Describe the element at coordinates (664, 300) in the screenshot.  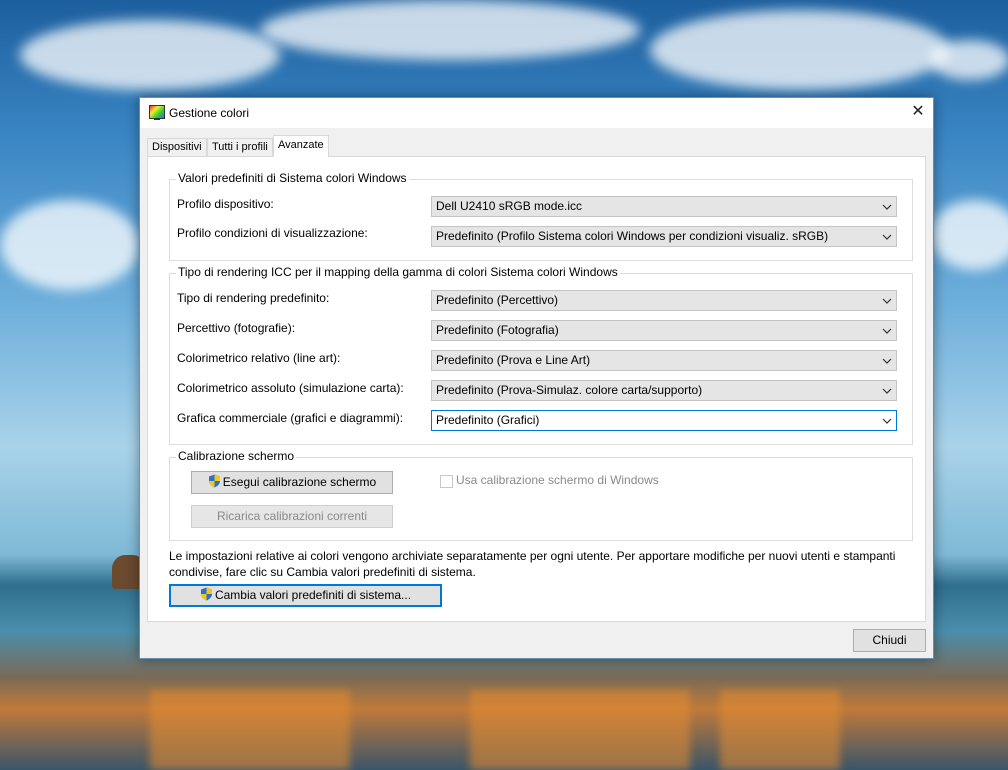
I see `default-rendering-select: Predefinito (Percettivo)` at that location.